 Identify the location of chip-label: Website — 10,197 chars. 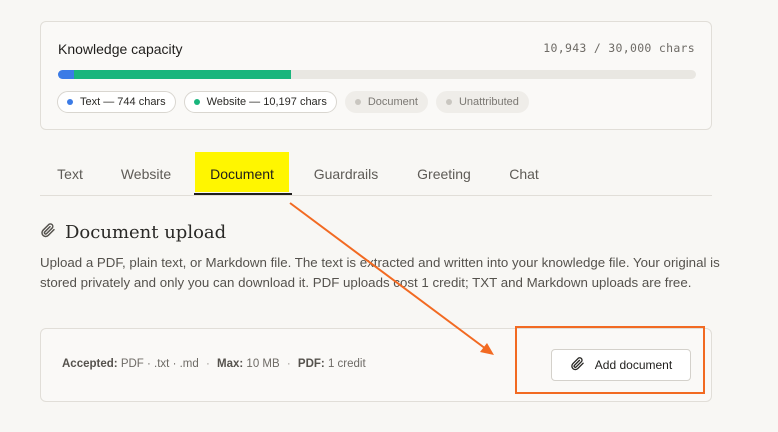
(266, 102).